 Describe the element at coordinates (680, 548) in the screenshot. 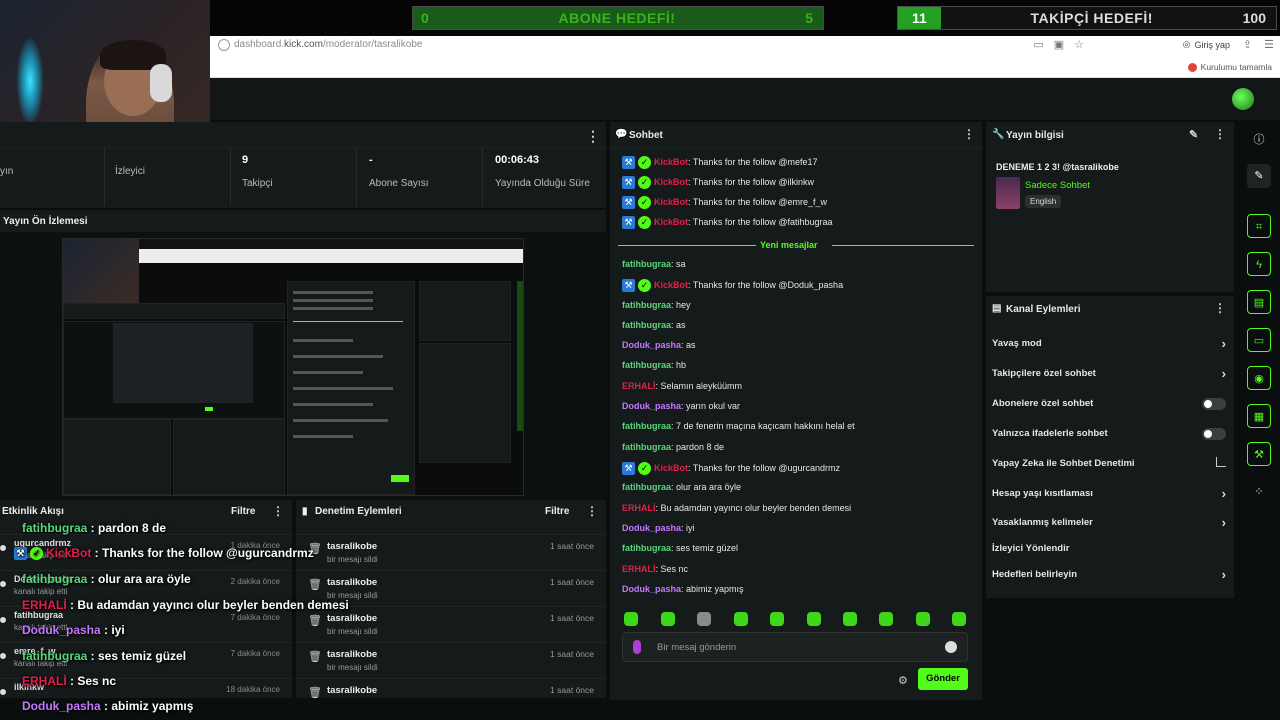

I see `chat-message: fatihbugraa: ses temiz güzel` at that location.